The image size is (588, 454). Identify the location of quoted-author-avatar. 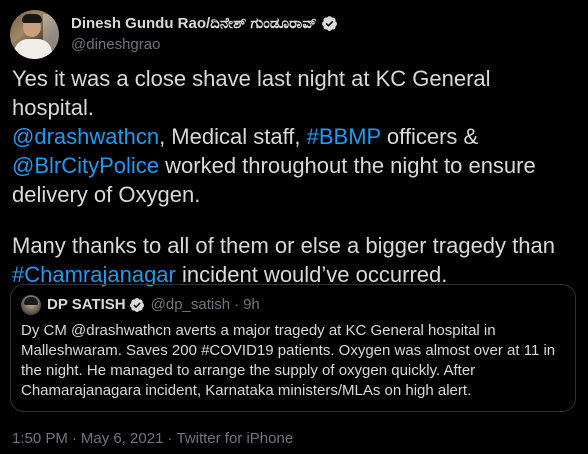
(31, 305).